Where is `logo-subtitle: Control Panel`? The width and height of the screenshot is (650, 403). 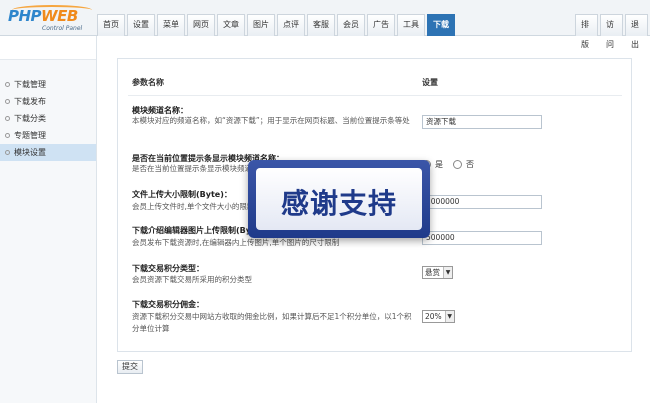
logo-subtitle: Control Panel is located at coordinates (62, 28).